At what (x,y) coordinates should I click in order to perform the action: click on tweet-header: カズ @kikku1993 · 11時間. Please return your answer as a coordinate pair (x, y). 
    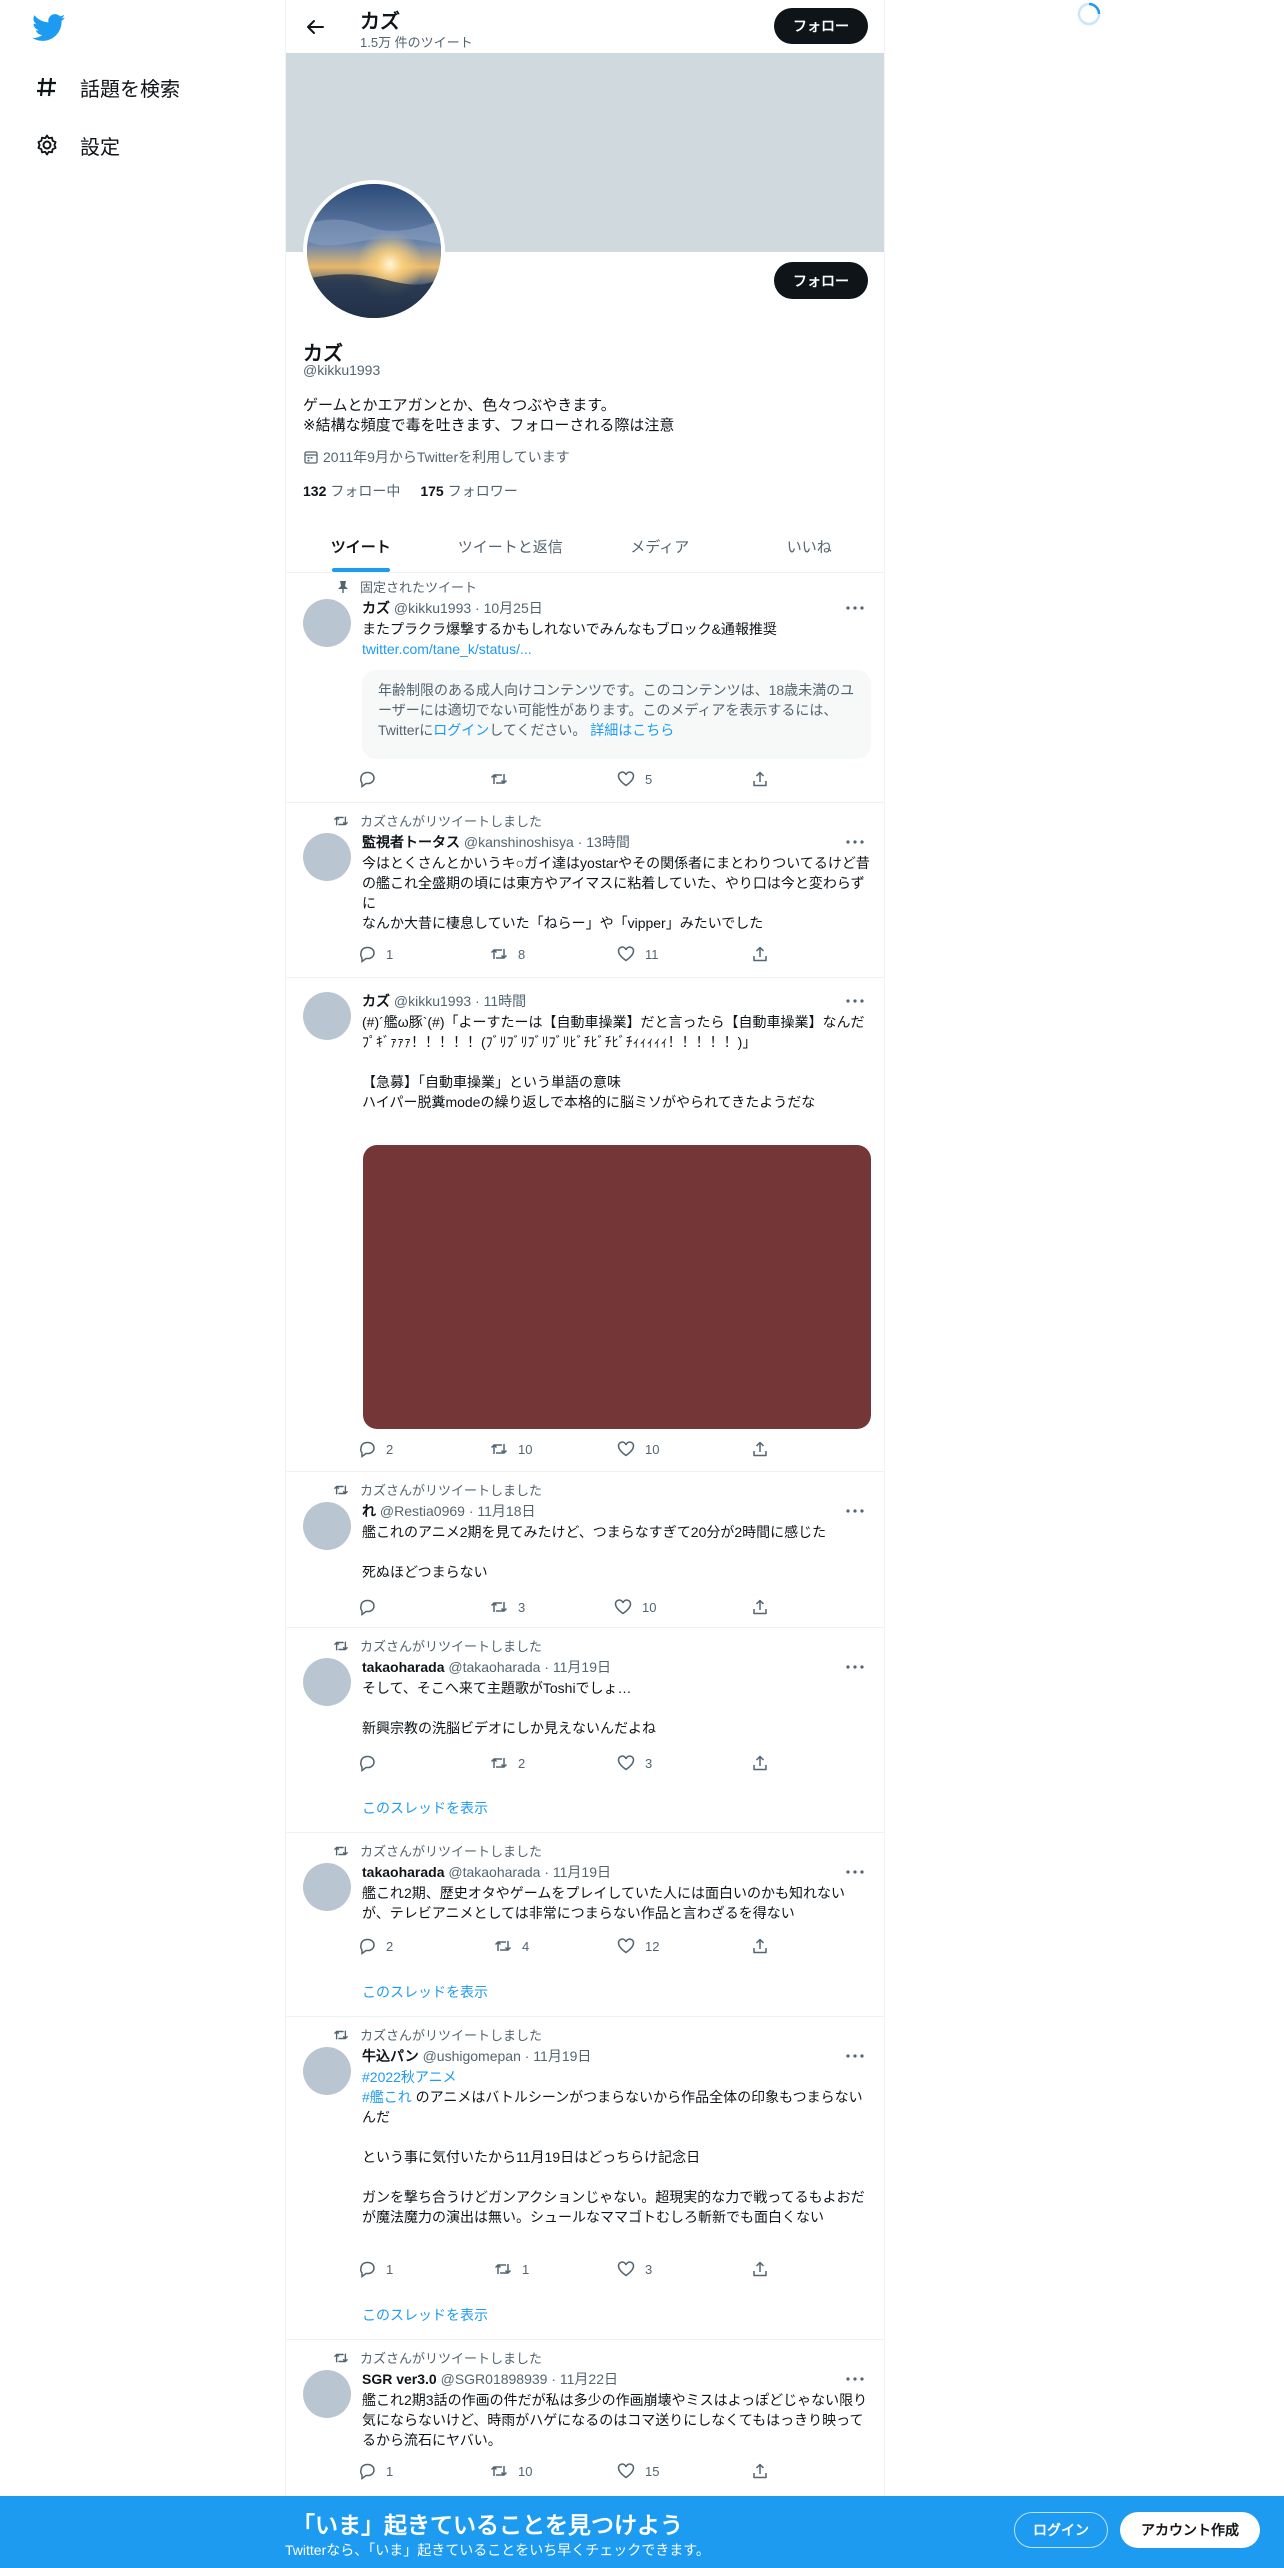
    Looking at the image, I should click on (444, 1001).